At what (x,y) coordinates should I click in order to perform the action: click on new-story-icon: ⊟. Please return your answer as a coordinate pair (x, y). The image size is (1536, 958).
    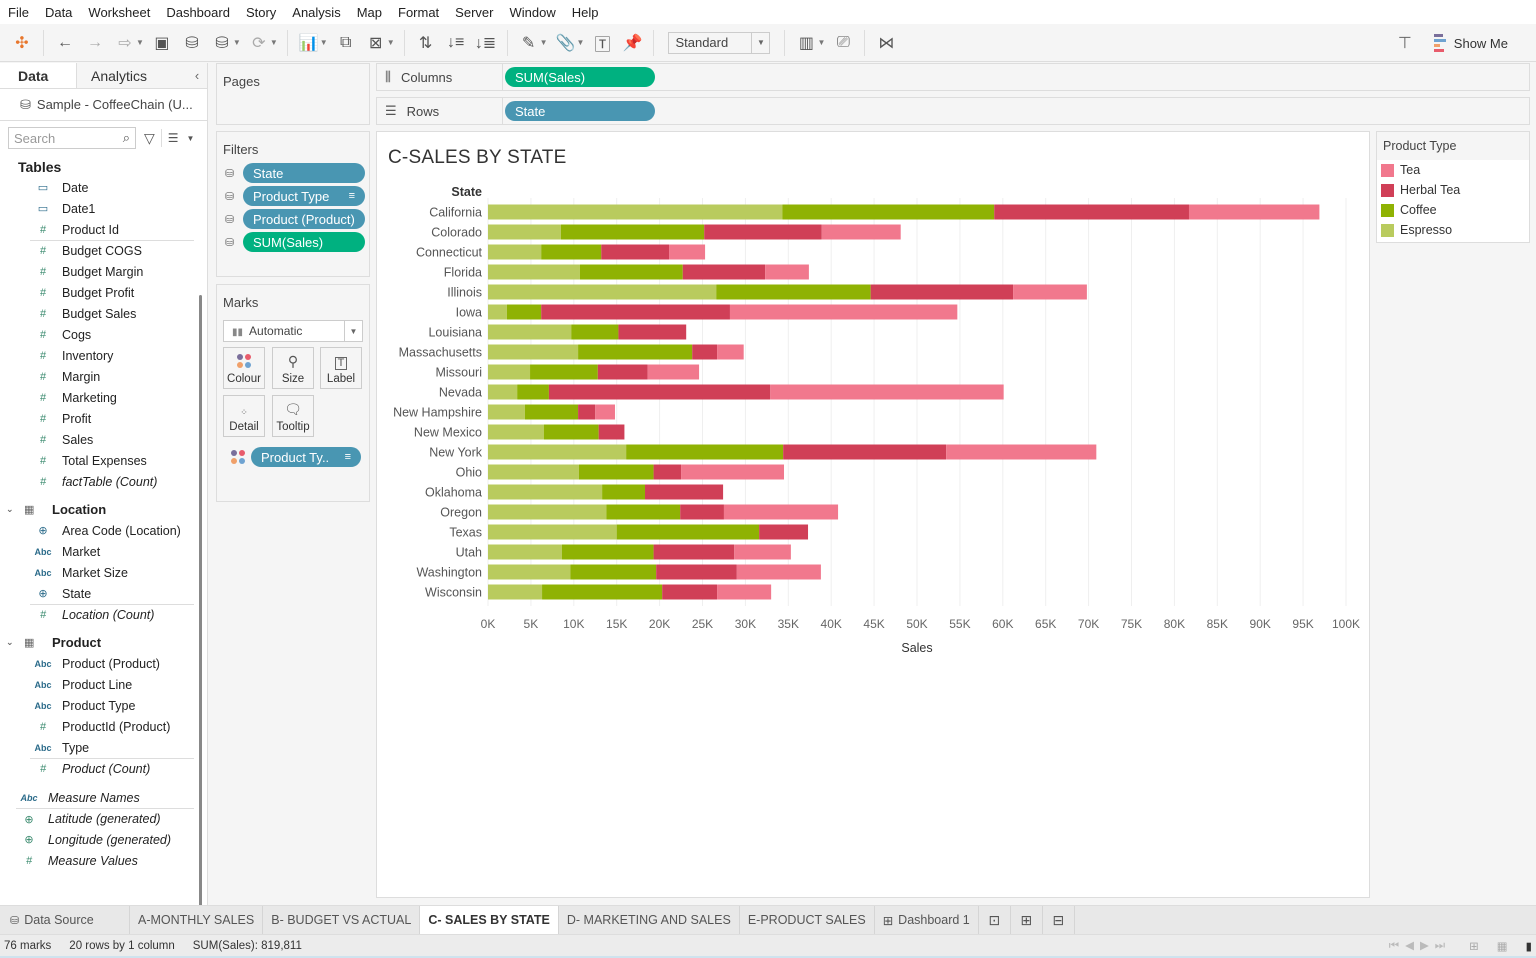
    Looking at the image, I should click on (1059, 920).